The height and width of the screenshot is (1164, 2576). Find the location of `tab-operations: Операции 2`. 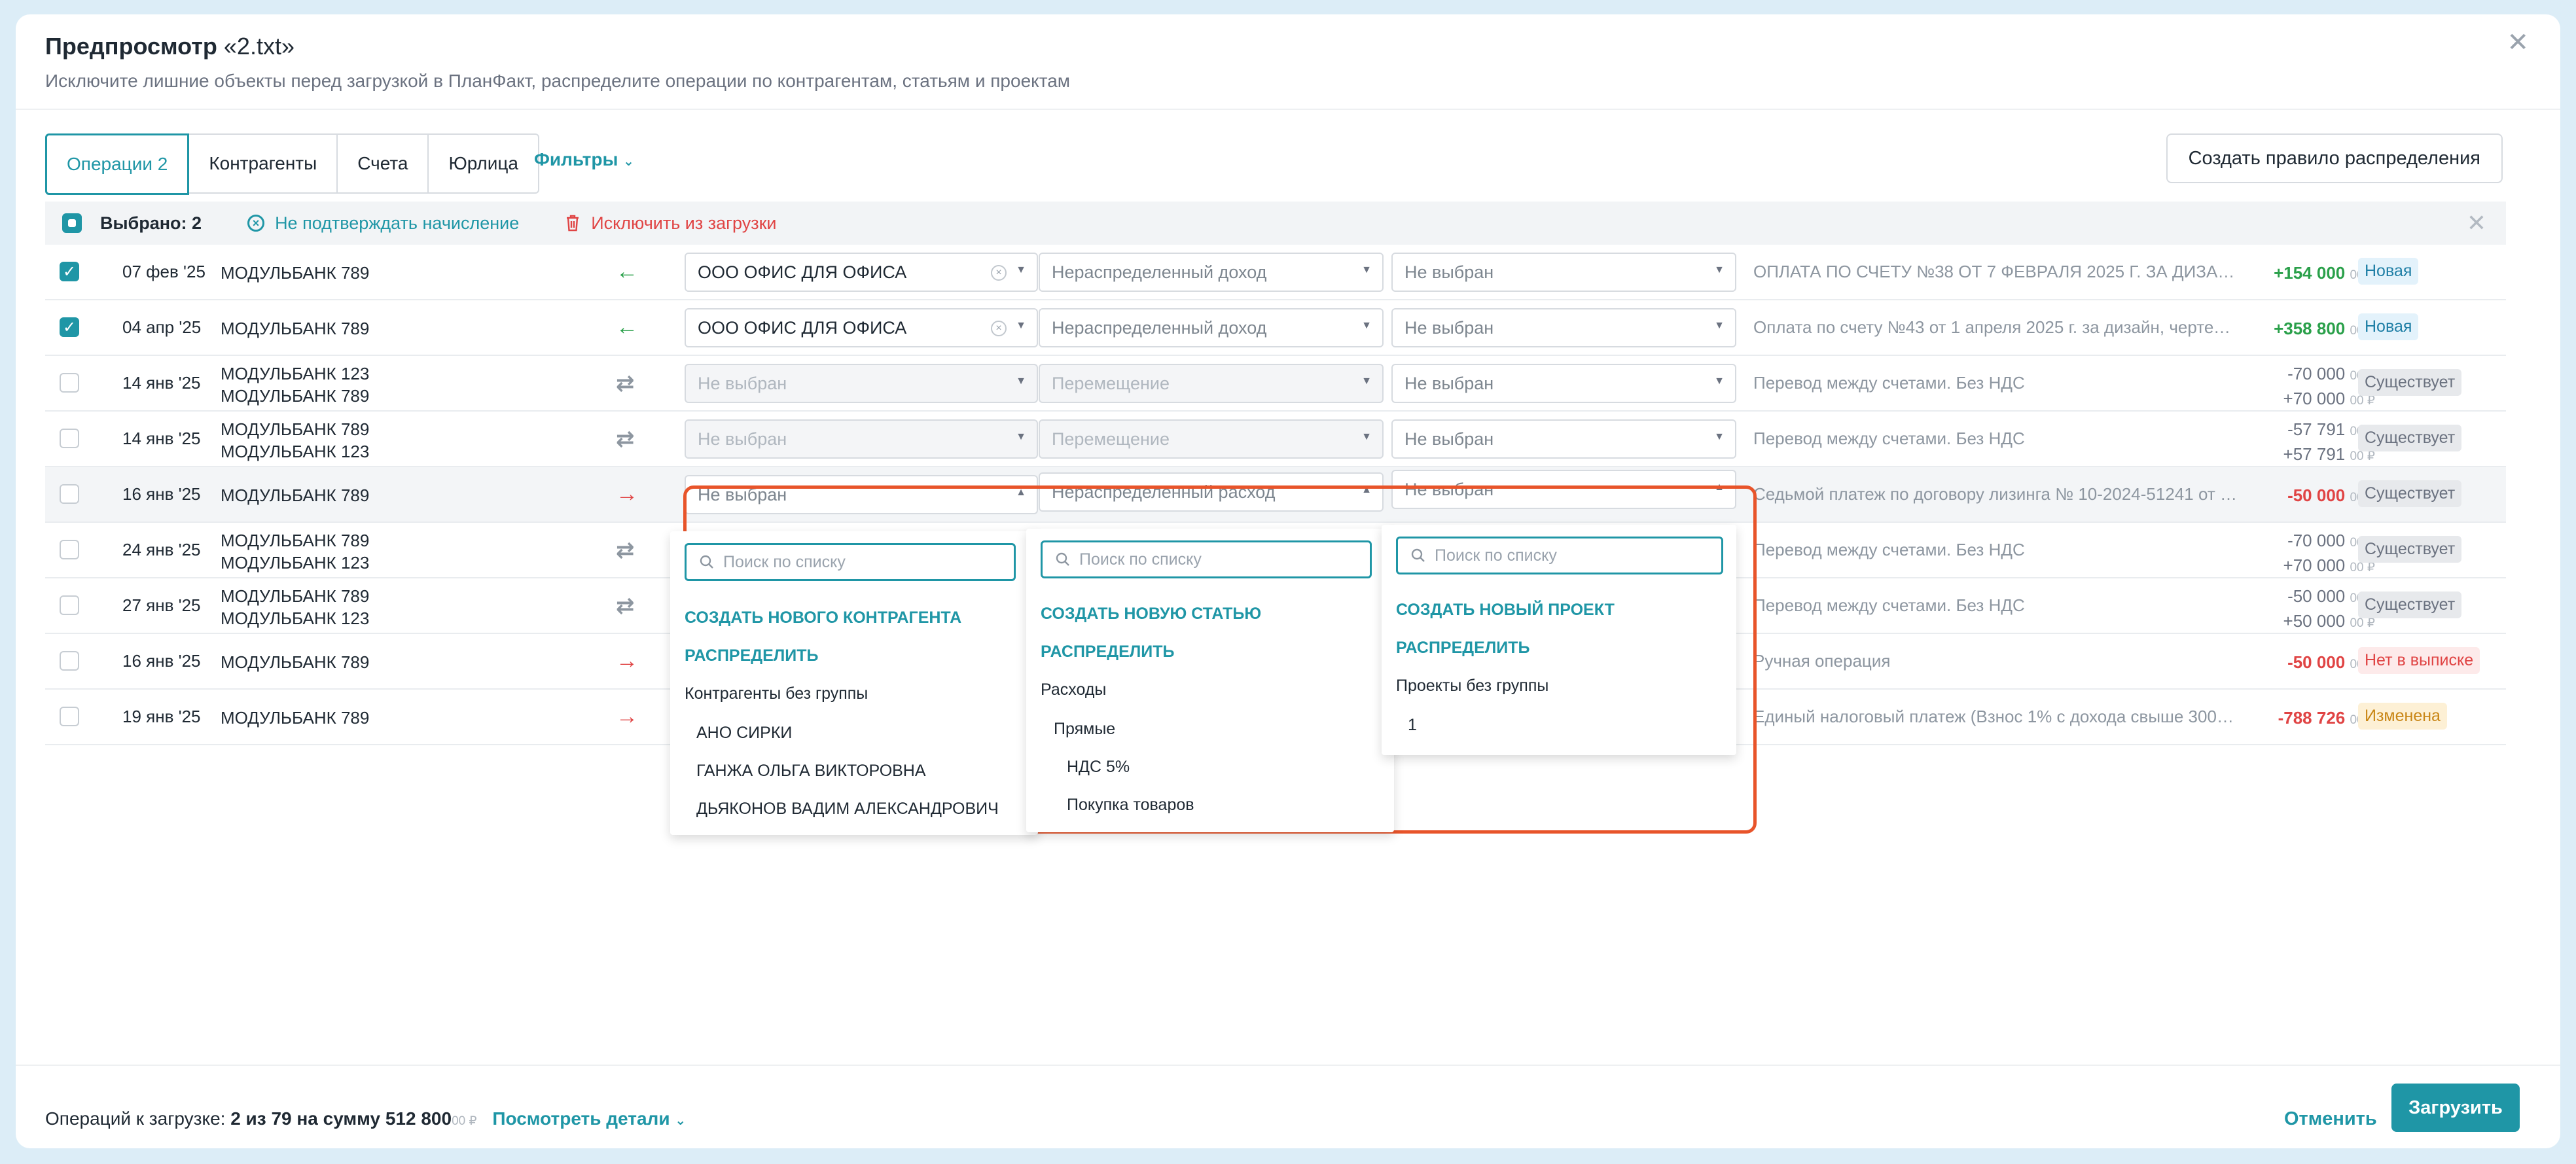

tab-operations: Операции 2 is located at coordinates (117, 164).